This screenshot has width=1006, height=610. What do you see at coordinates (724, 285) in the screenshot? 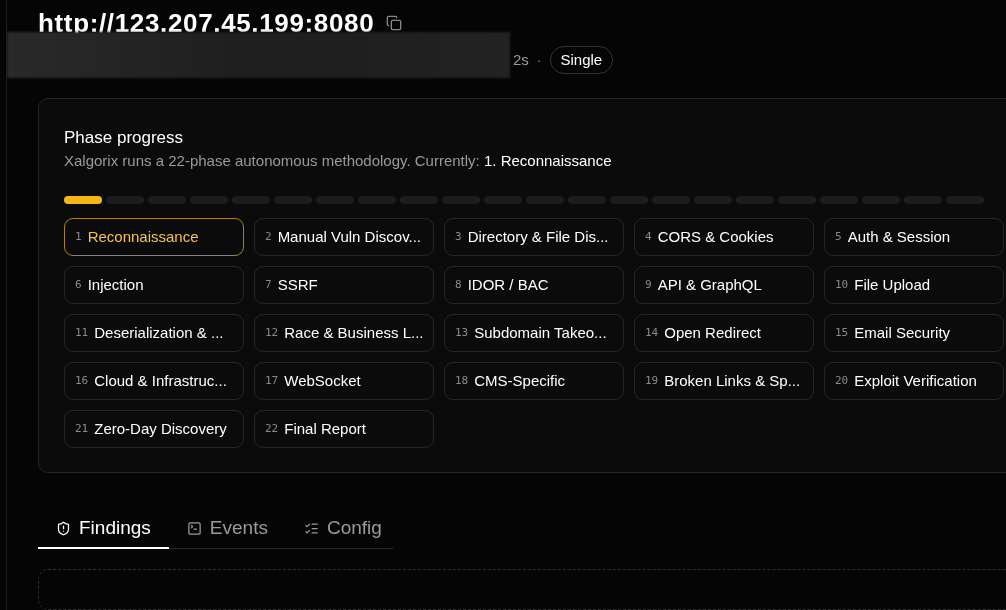
I see `phase-chip: 9 API & GraphQL` at bounding box center [724, 285].